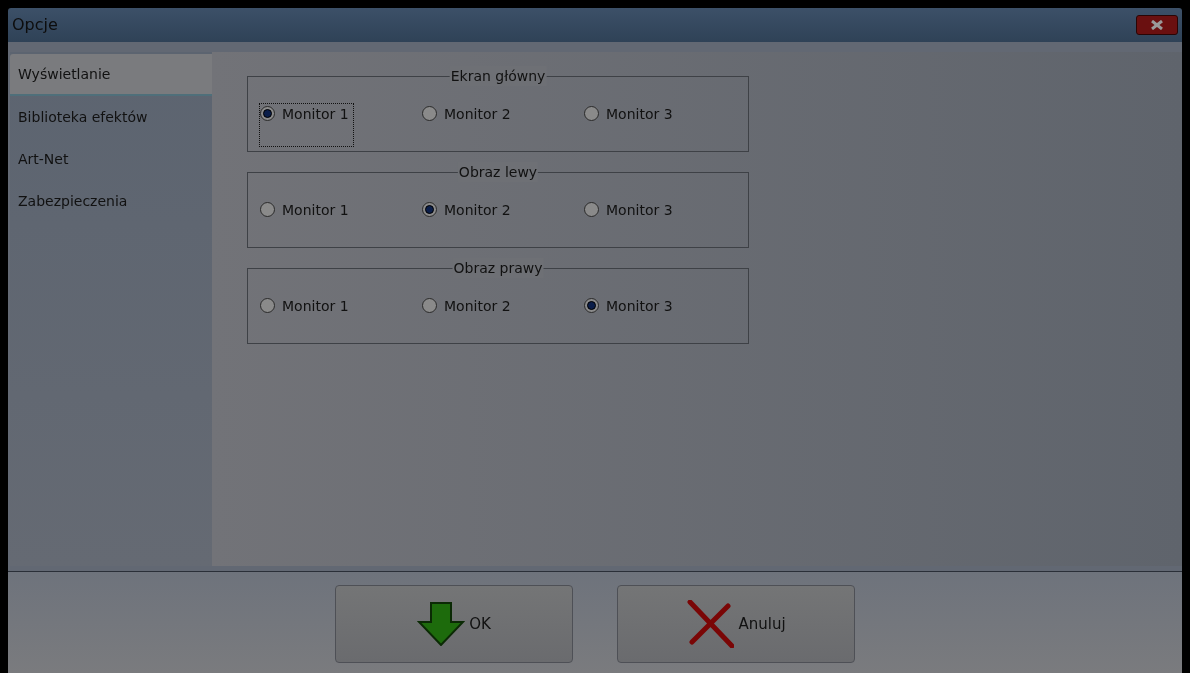  What do you see at coordinates (441, 624) in the screenshot?
I see `down-arrow-icon` at bounding box center [441, 624].